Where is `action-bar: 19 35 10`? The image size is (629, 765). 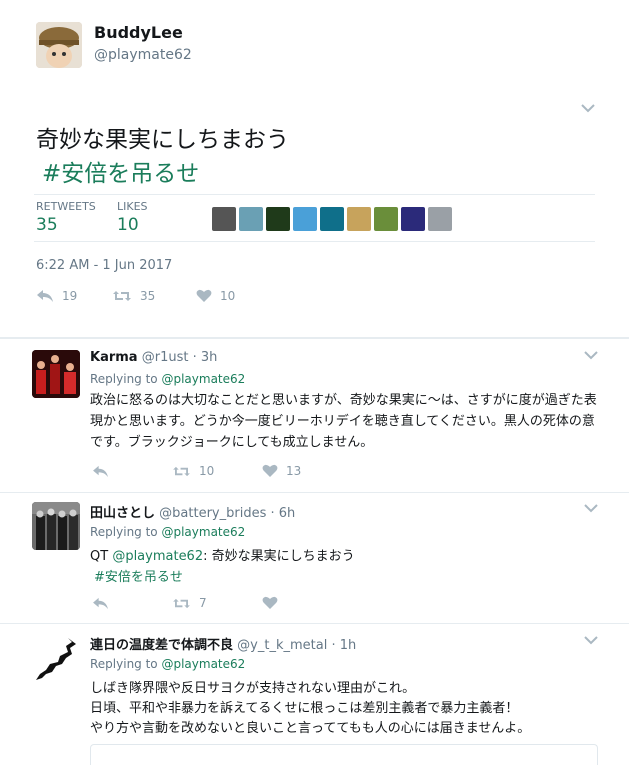 action-bar: 19 35 10 is located at coordinates (135, 296).